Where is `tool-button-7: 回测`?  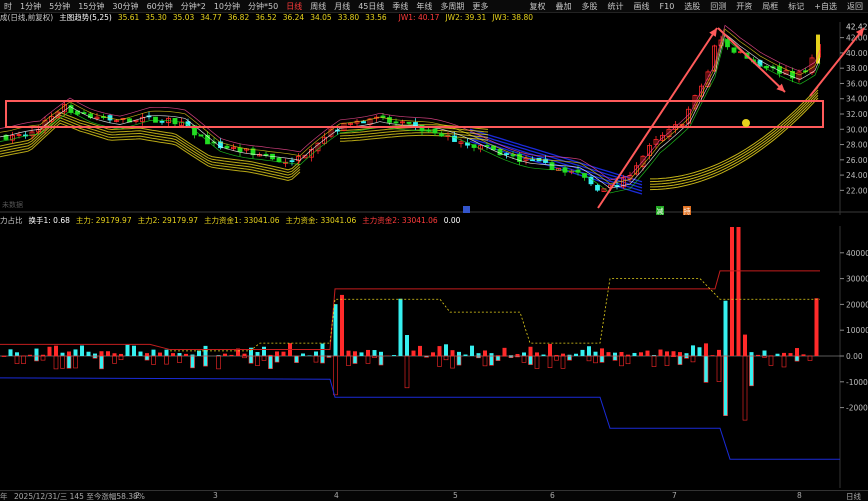 tool-button-7: 回测 is located at coordinates (718, 6).